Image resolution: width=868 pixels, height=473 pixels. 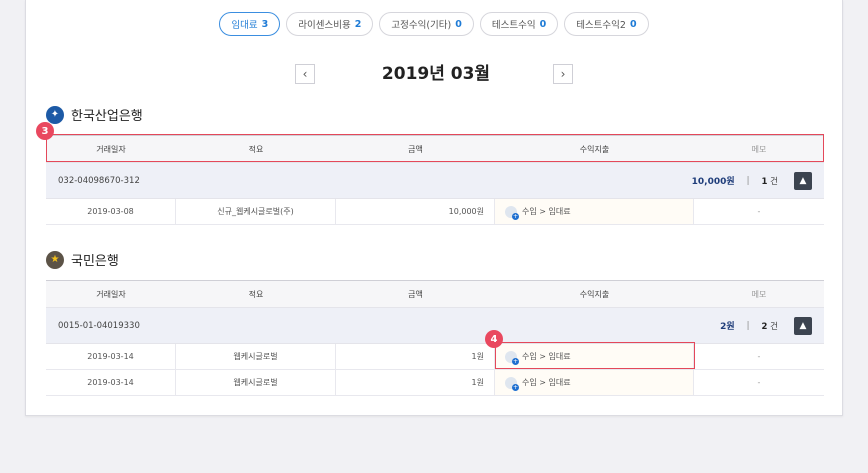 I want to click on chevron-left-icon: ‹, so click(x=305, y=74).